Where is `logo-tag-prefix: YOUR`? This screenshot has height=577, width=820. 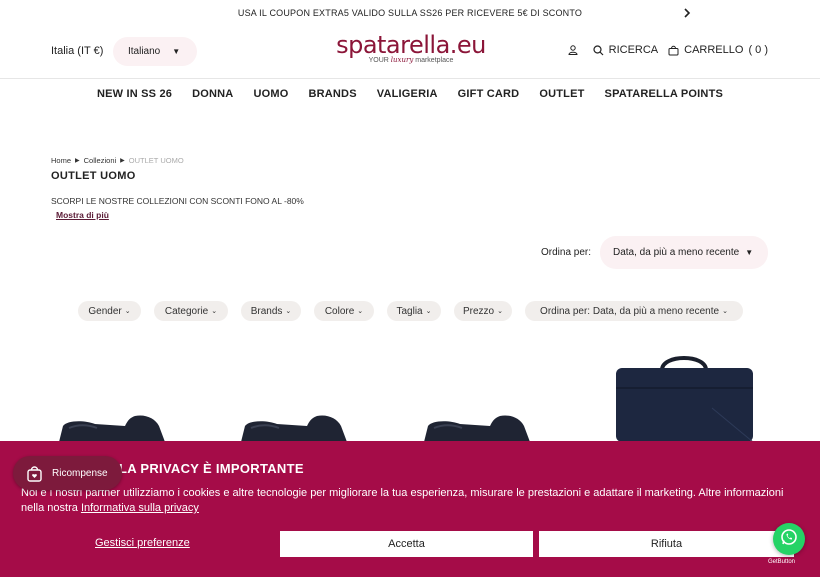
logo-tag-prefix: YOUR is located at coordinates (378, 60).